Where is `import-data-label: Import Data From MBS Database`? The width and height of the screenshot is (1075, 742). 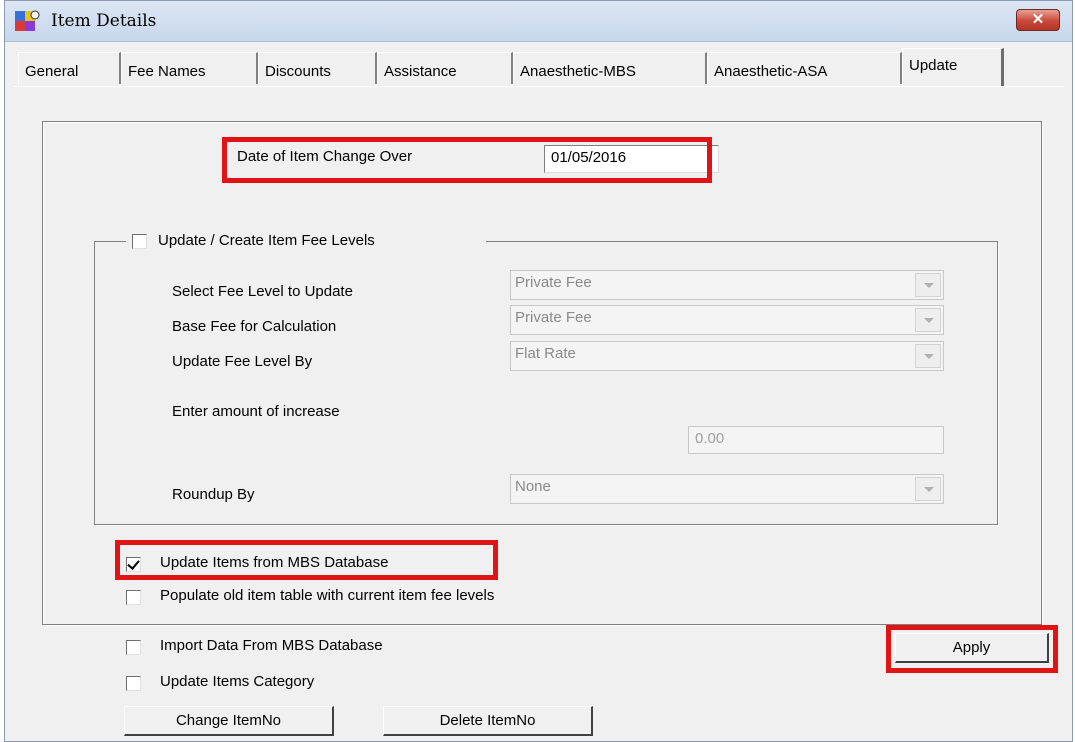 import-data-label: Import Data From MBS Database is located at coordinates (271, 645).